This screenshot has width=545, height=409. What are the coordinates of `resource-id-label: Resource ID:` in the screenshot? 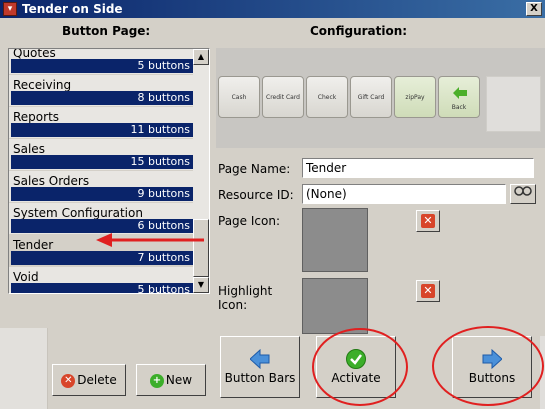 It's located at (256, 195).